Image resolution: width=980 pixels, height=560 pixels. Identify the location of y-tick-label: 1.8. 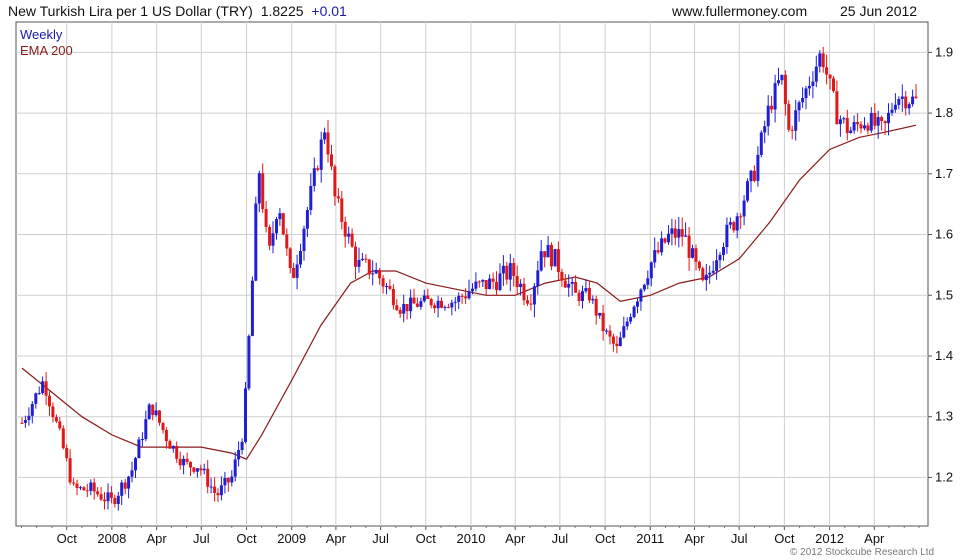
(944, 112).